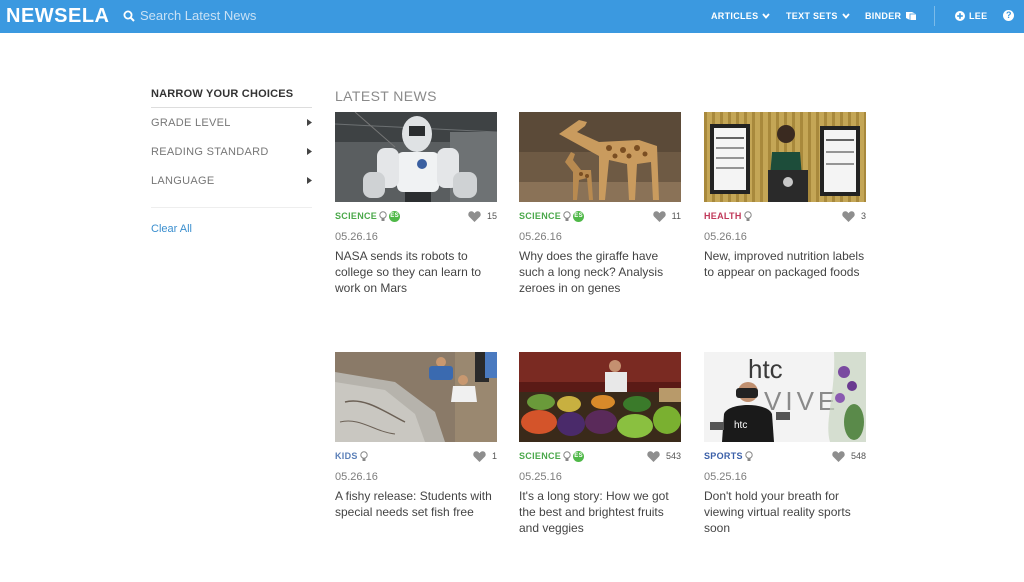  I want to click on favorites-count: 1, so click(485, 456).